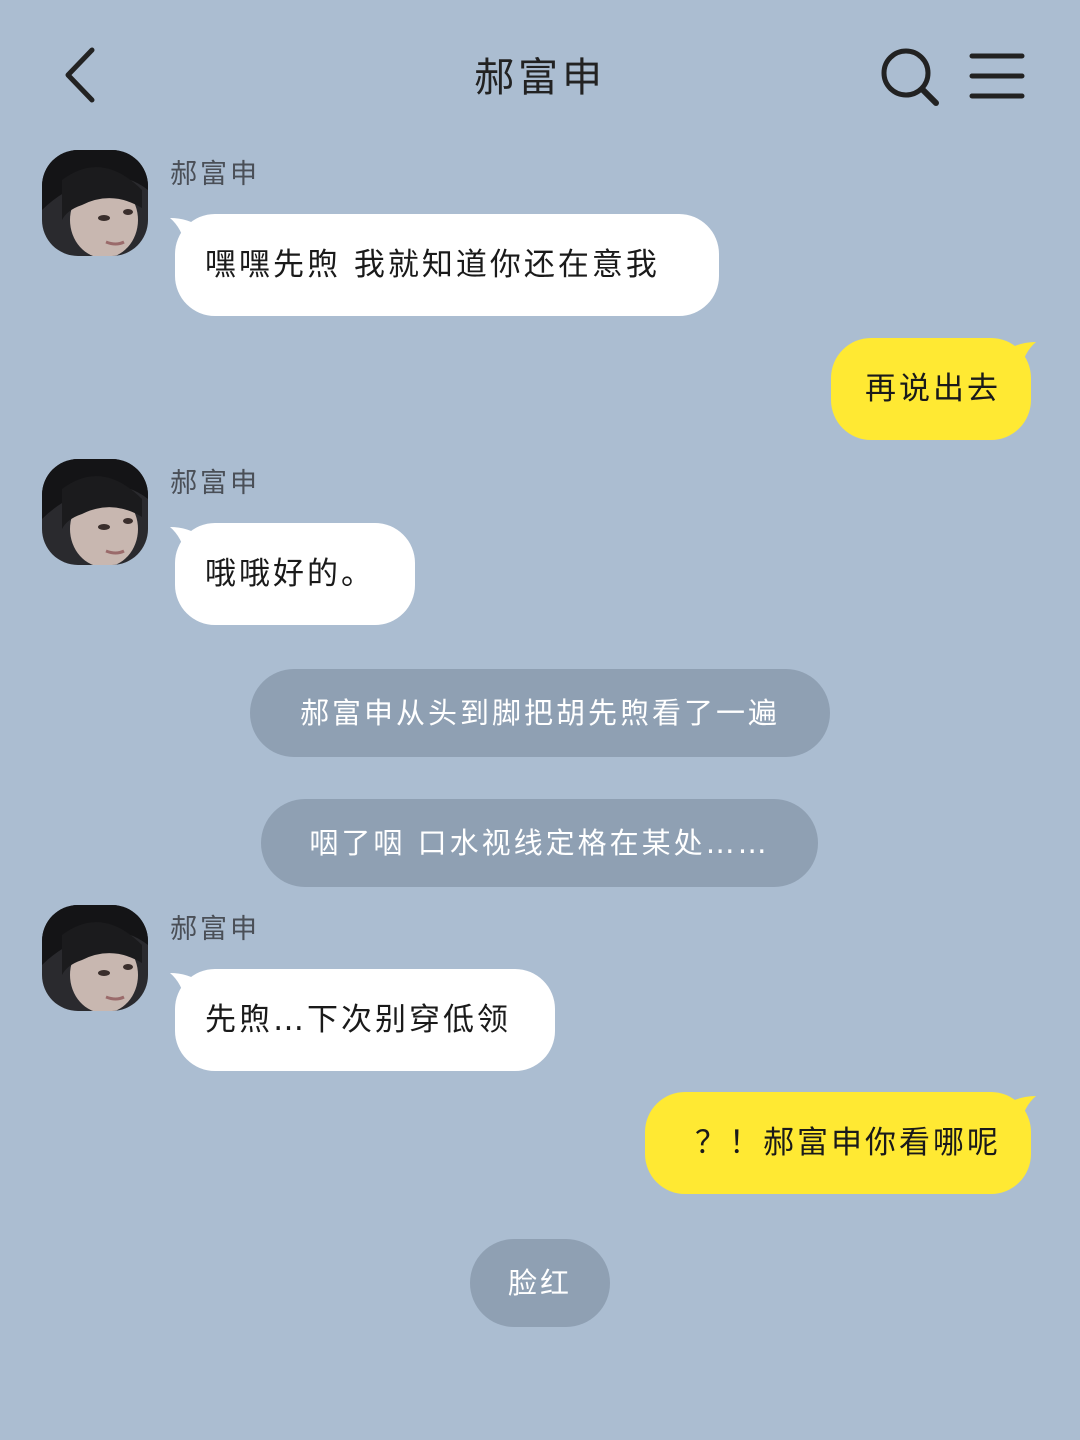 This screenshot has width=1080, height=1440. Describe the element at coordinates (838, 1143) in the screenshot. I see `message-bubble-outgoing: ？！郝富申你看哪呢` at that location.